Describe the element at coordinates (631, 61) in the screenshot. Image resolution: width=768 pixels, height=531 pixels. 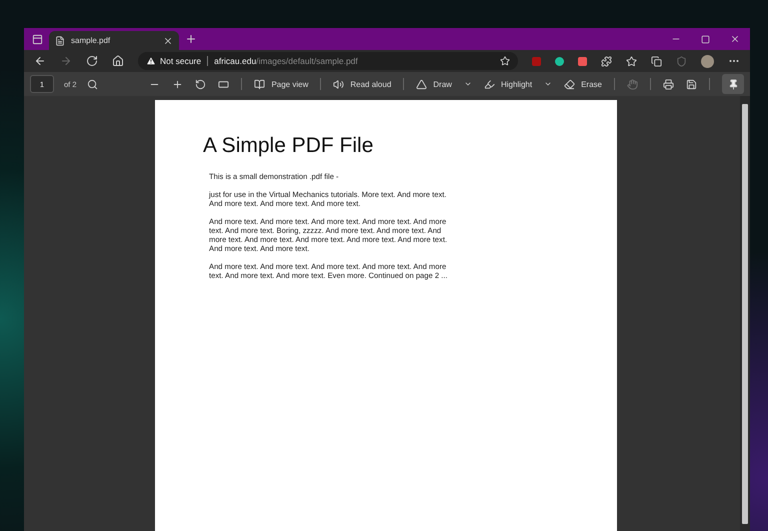
I see `favorites-icon` at that location.